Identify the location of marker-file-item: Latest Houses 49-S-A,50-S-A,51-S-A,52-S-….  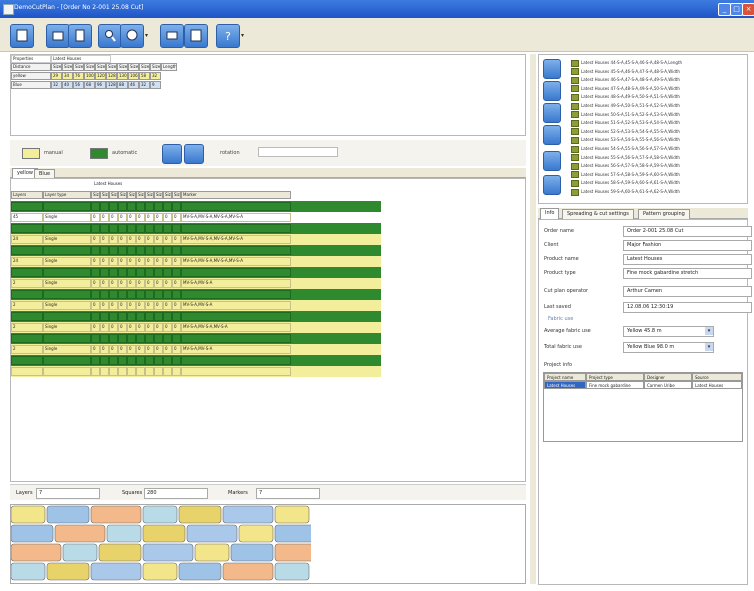
(625, 106).